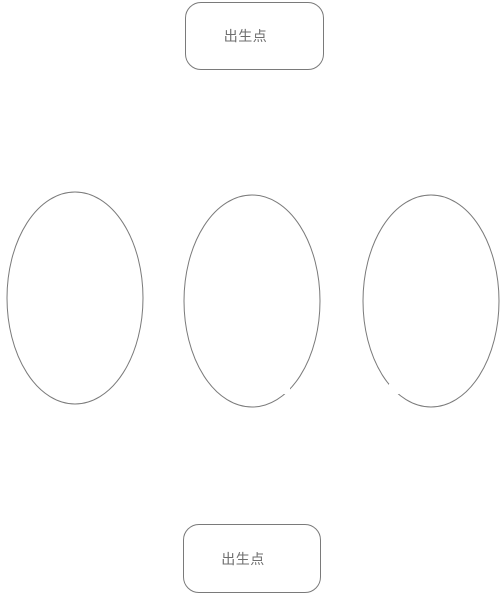  What do you see at coordinates (243, 559) in the screenshot?
I see `spawn-point-bottom-label: 出生点` at bounding box center [243, 559].